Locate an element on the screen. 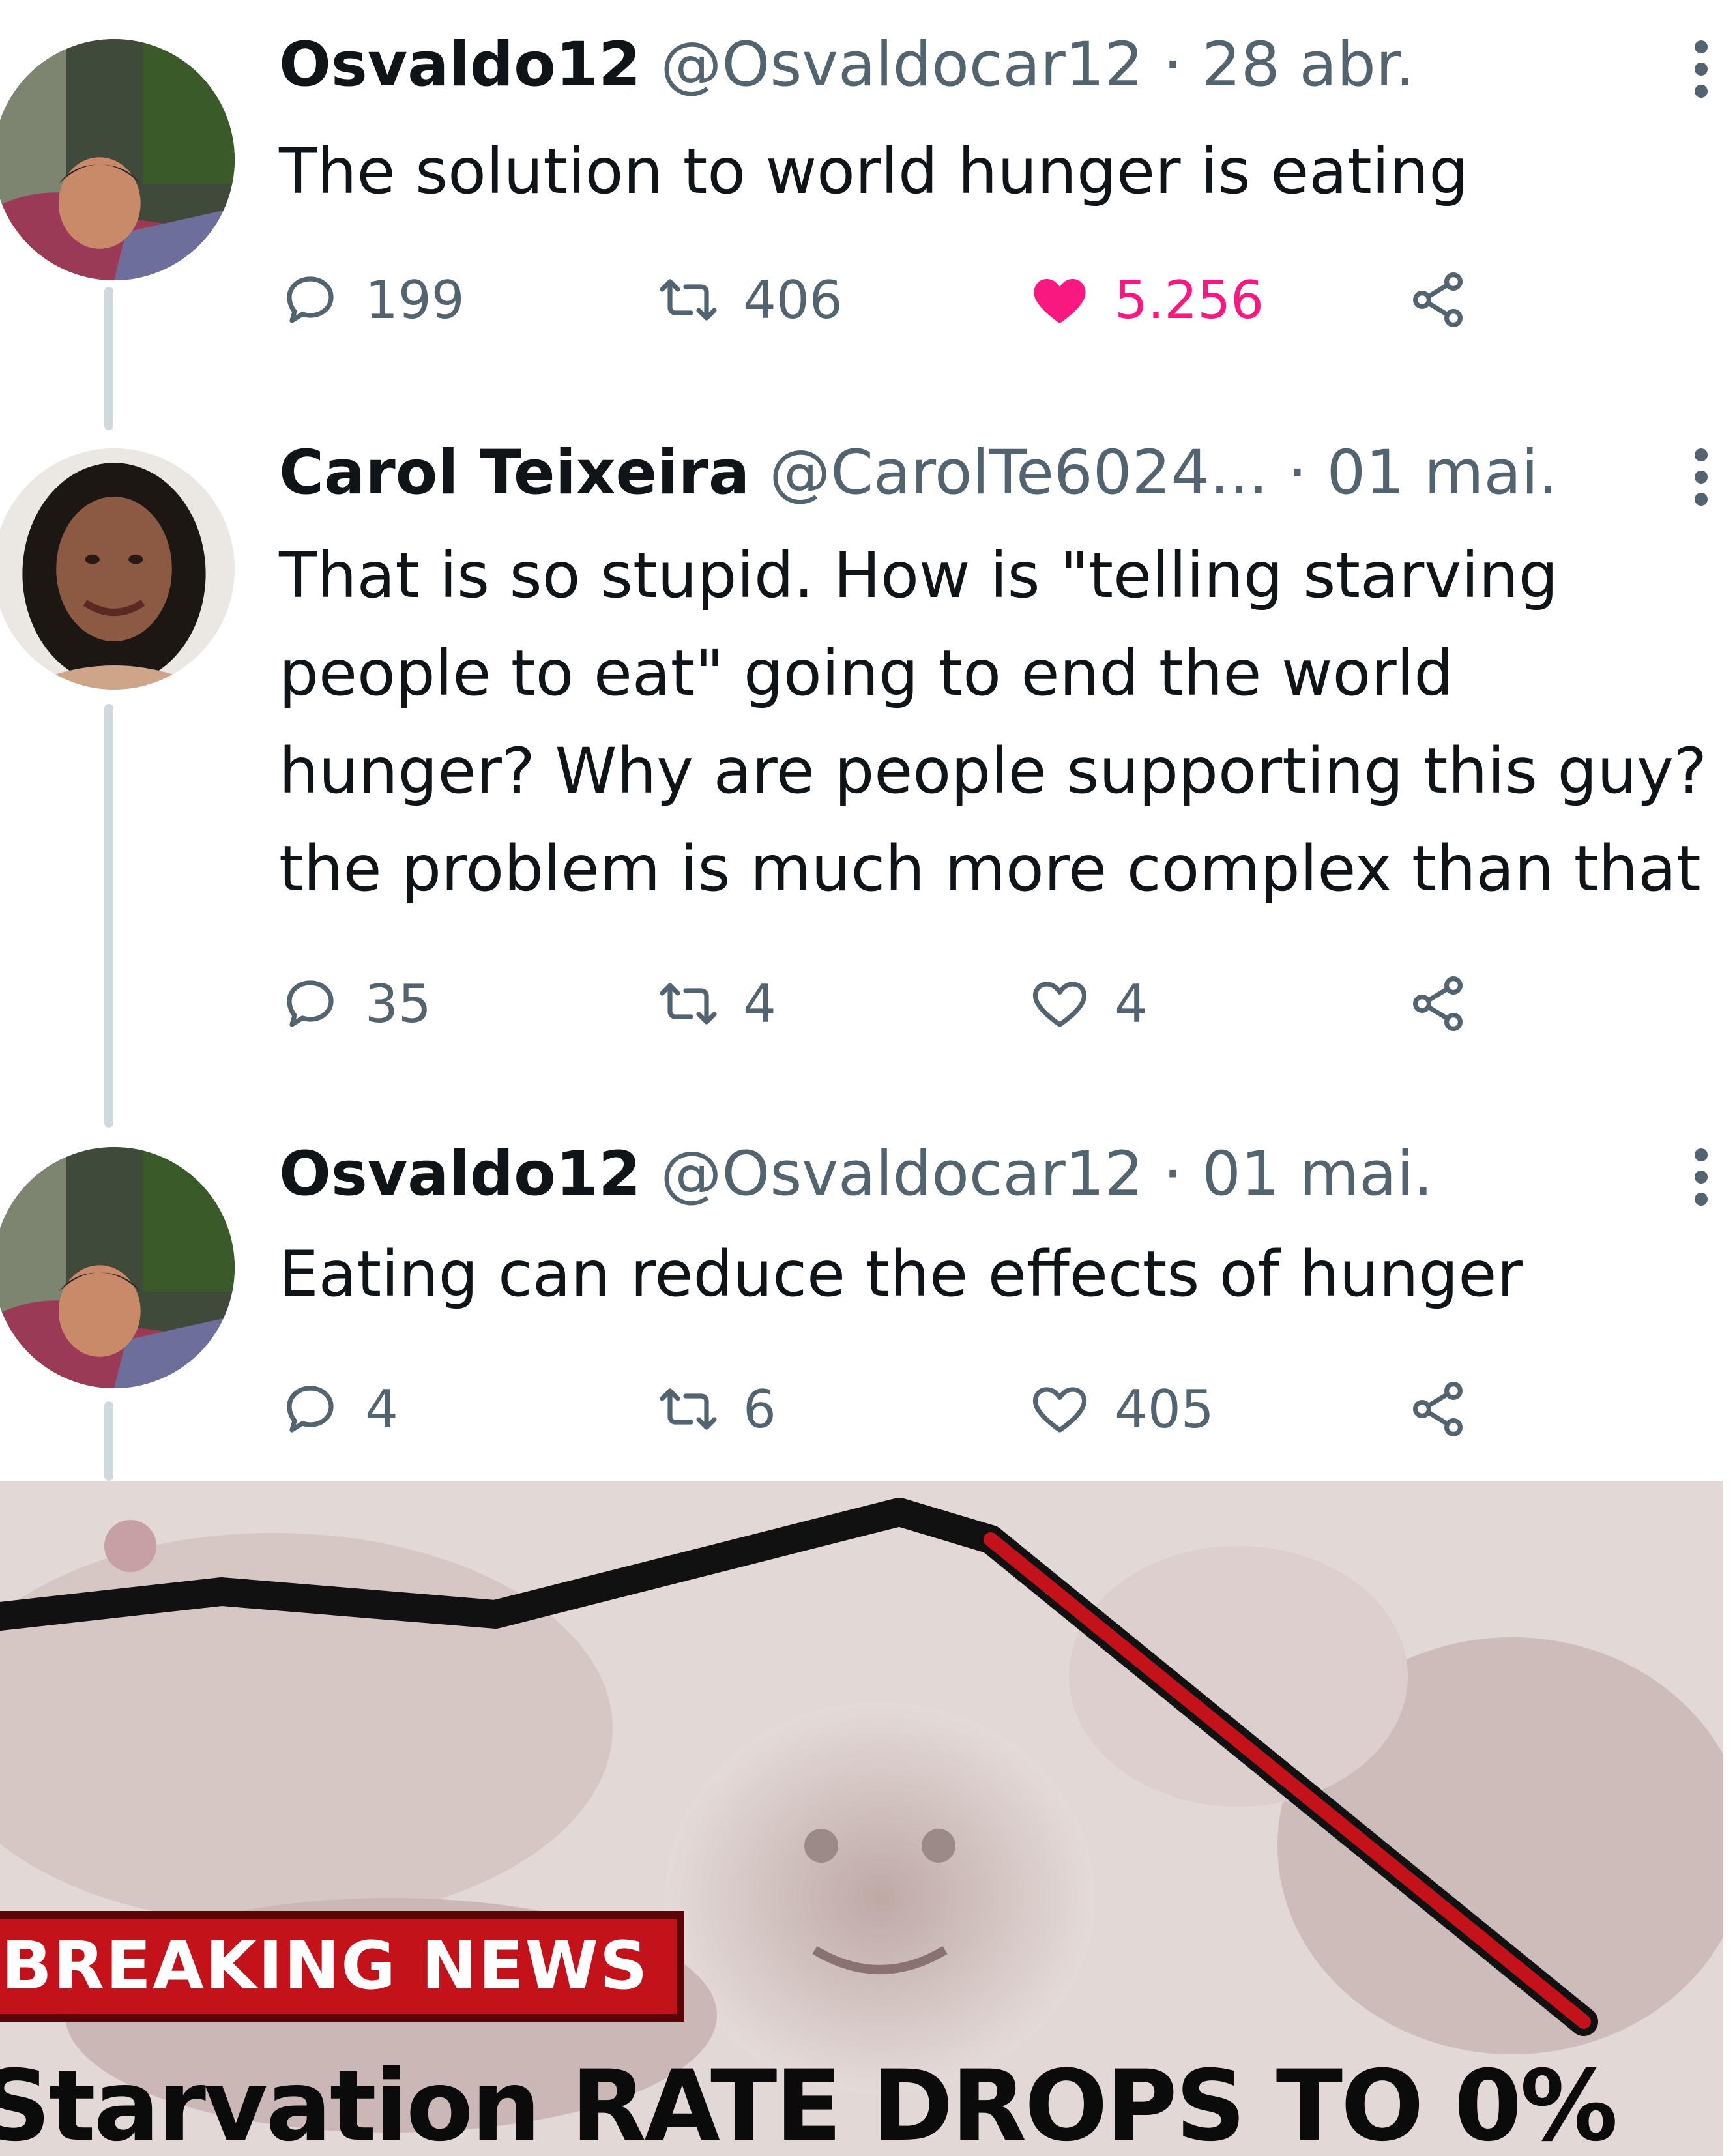  meme-headline: Starvation RATE DROPS TO 0% is located at coordinates (809, 2103).